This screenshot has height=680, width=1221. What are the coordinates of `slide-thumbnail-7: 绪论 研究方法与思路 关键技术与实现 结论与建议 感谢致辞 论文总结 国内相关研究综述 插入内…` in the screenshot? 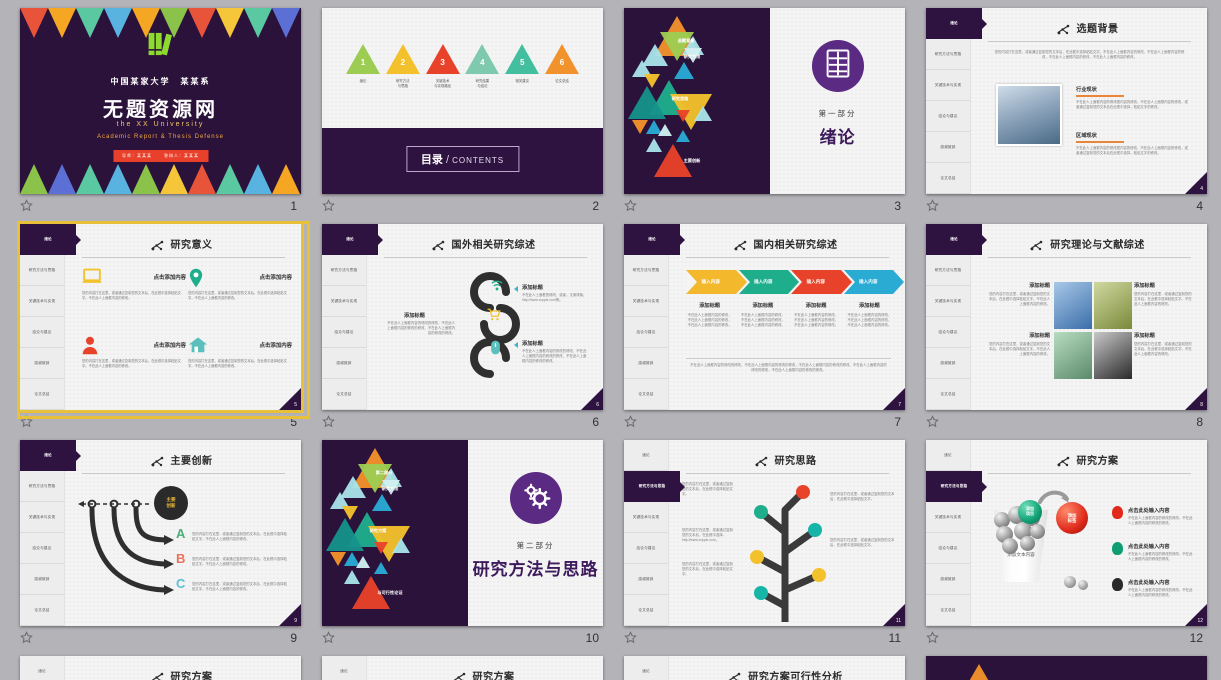 It's located at (764, 317).